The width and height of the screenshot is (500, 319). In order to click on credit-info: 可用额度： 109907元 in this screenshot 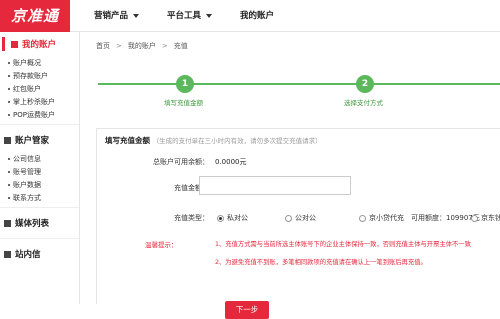, I will do `click(445, 218)`.